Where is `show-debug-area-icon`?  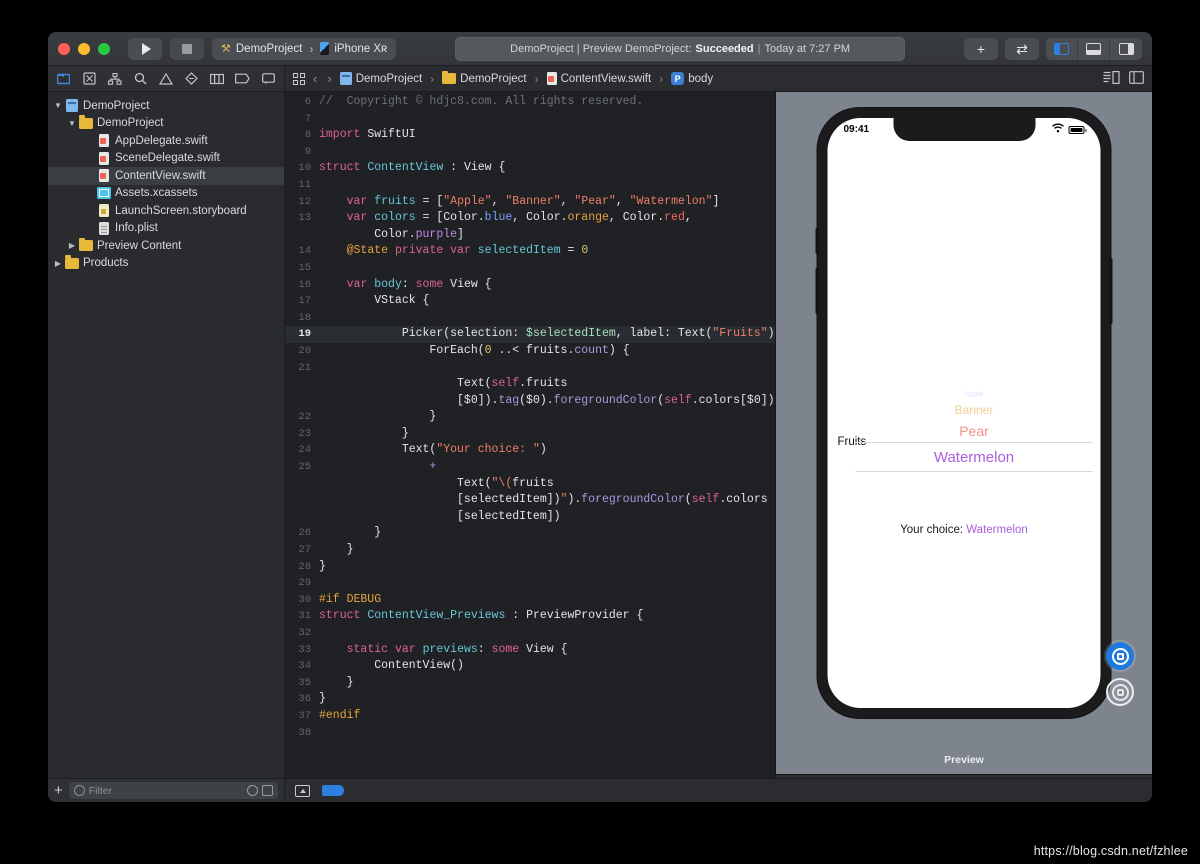
show-debug-area-icon is located at coordinates (302, 790).